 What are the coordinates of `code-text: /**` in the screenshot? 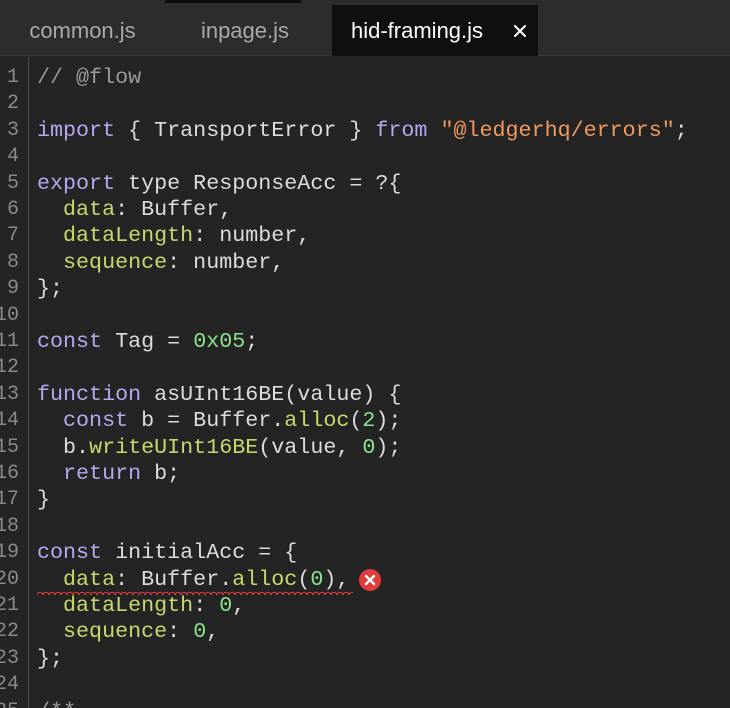 It's located at (56, 703).